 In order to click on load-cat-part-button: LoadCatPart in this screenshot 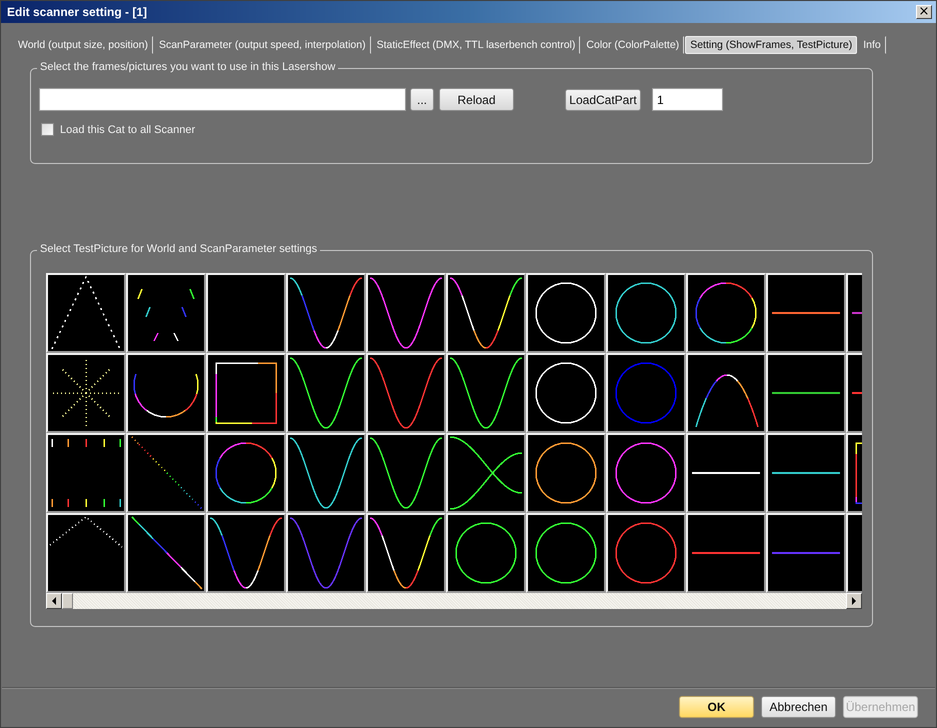, I will do `click(603, 99)`.